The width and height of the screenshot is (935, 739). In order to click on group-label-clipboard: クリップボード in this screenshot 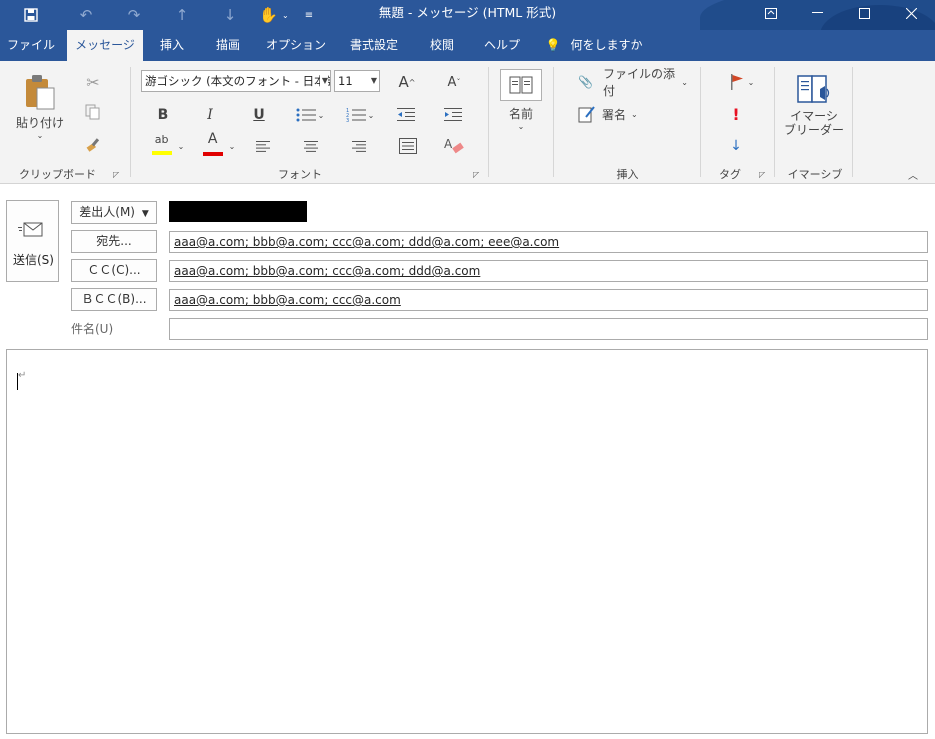, I will do `click(57, 174)`.